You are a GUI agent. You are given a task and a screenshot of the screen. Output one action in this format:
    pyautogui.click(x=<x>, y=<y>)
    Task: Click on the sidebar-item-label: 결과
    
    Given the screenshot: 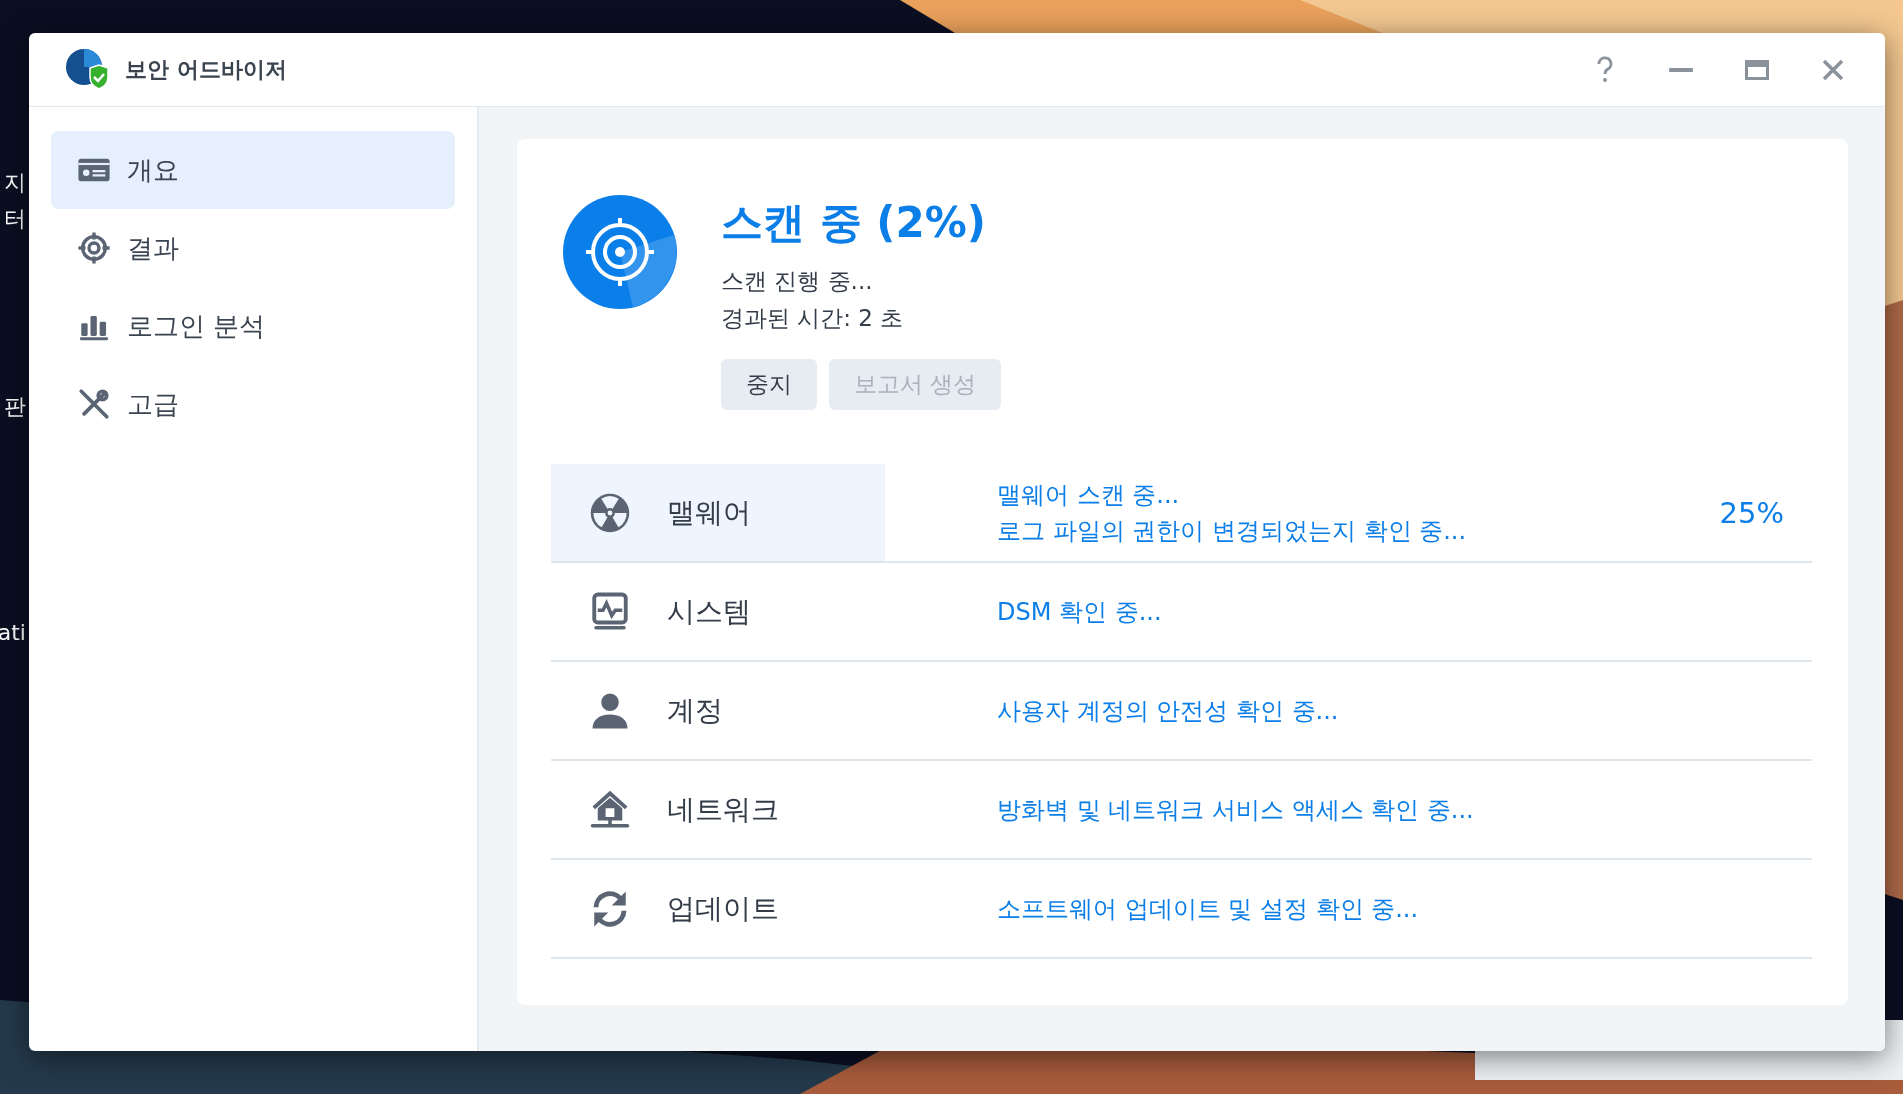 What is the action you would take?
    pyautogui.click(x=153, y=248)
    